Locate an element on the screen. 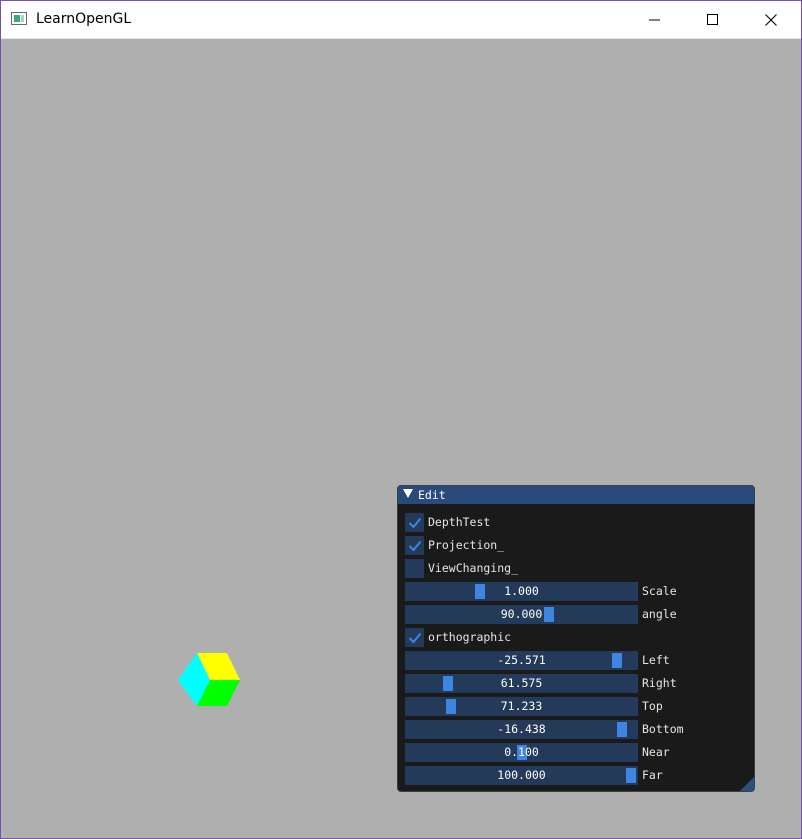 Image resolution: width=802 pixels, height=839 pixels. maximize-button is located at coordinates (713, 19).